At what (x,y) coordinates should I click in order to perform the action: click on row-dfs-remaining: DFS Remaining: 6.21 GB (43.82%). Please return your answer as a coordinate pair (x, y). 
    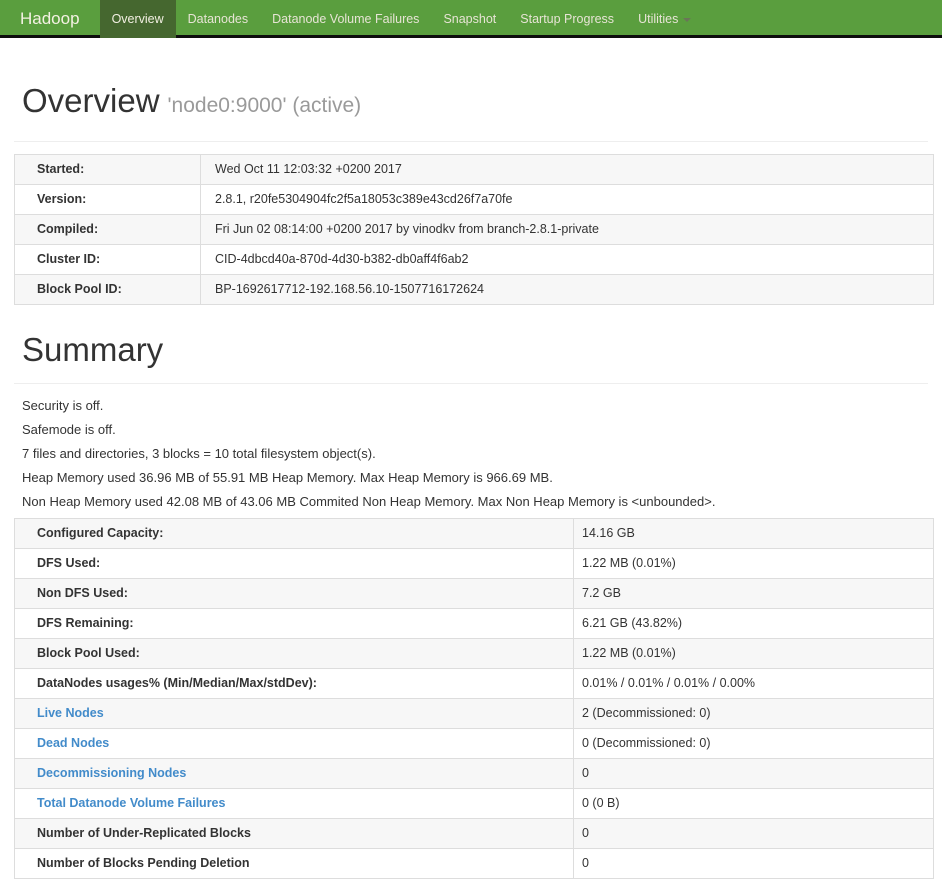
    Looking at the image, I should click on (474, 623).